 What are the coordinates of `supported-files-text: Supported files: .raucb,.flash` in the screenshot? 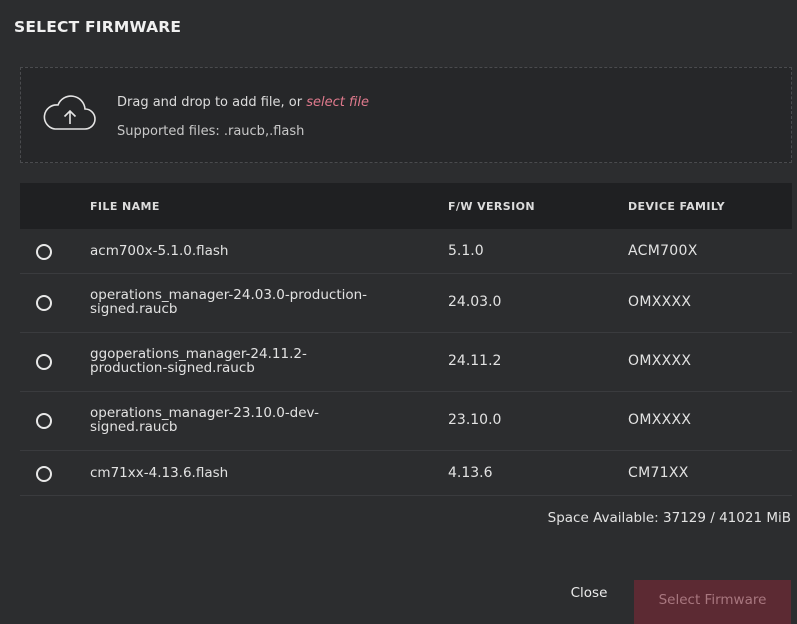 It's located at (211, 131).